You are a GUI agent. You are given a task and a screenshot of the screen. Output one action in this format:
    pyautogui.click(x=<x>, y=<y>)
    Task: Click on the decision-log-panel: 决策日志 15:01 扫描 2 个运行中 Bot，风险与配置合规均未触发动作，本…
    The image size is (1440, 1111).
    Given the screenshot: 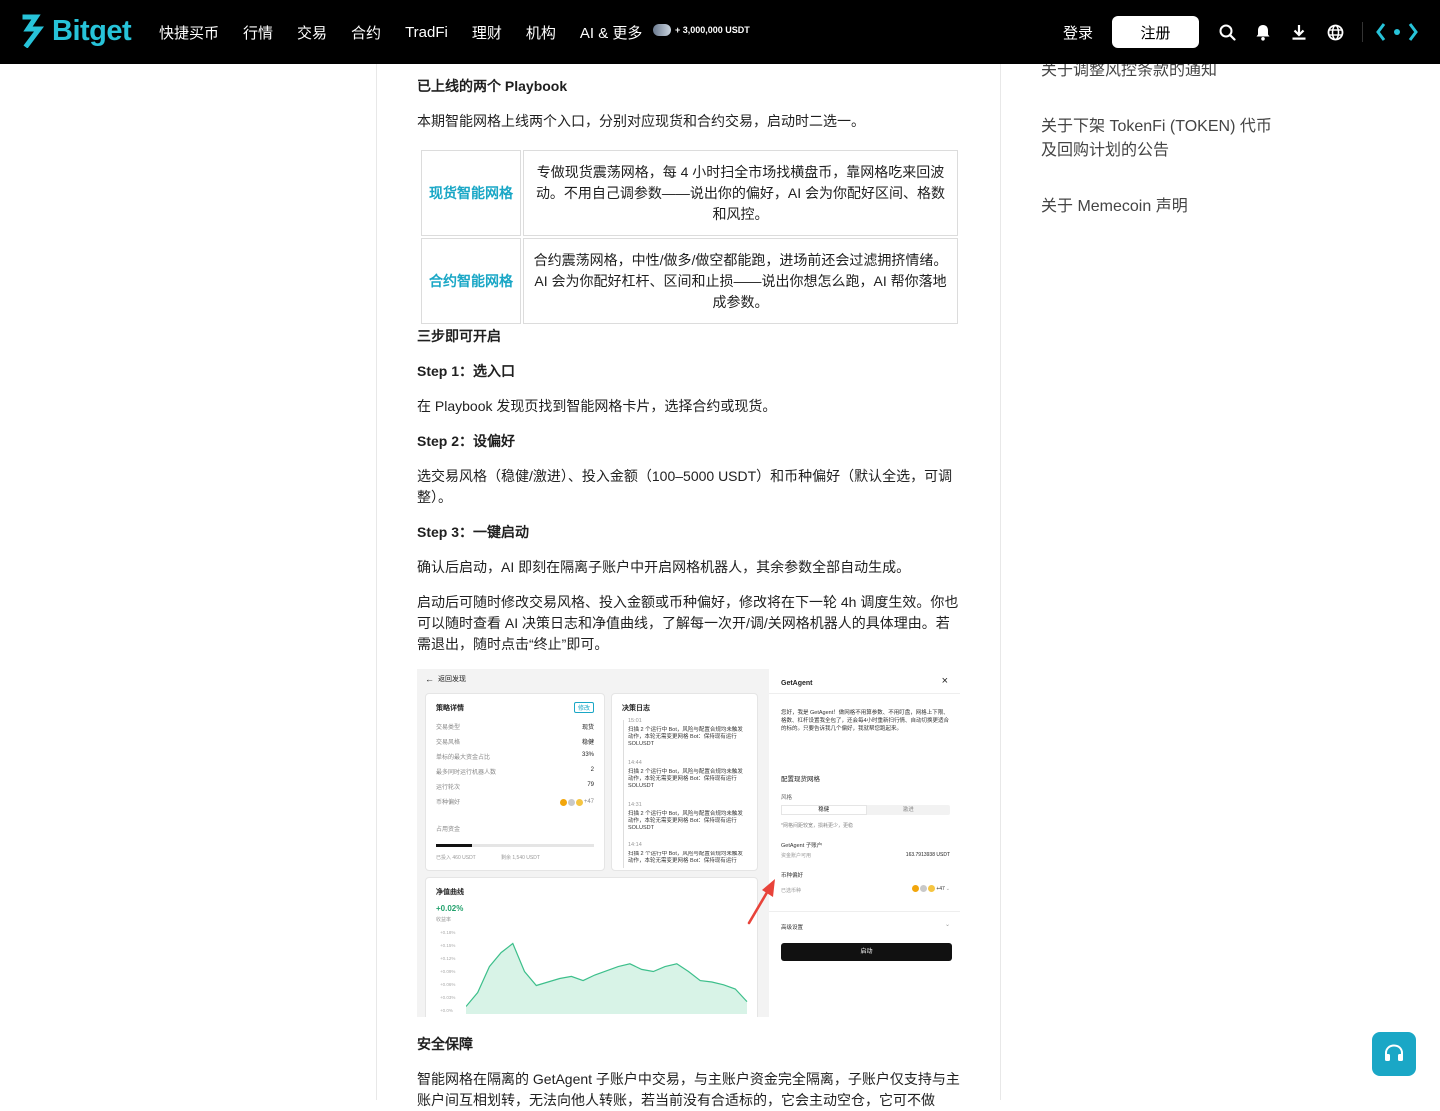 What is the action you would take?
    pyautogui.click(x=684, y=782)
    